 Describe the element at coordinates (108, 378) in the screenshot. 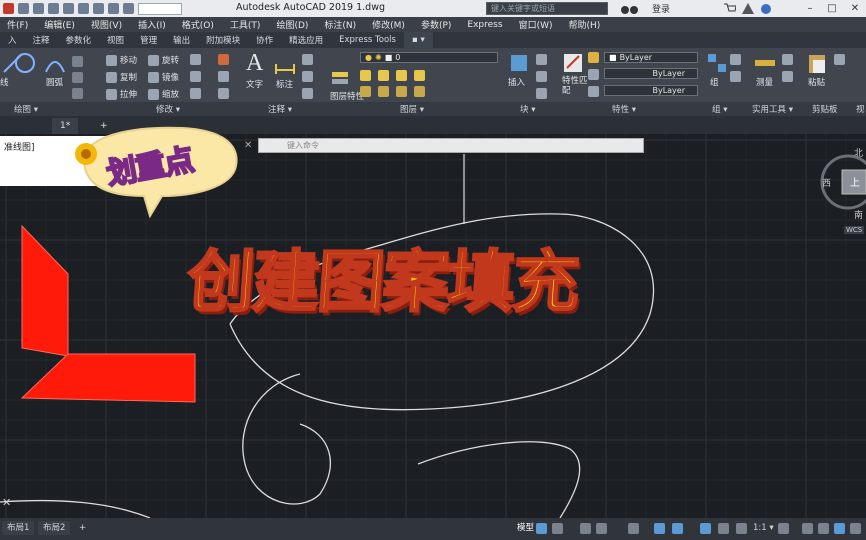

I see `hatch-horizontal-leg` at that location.